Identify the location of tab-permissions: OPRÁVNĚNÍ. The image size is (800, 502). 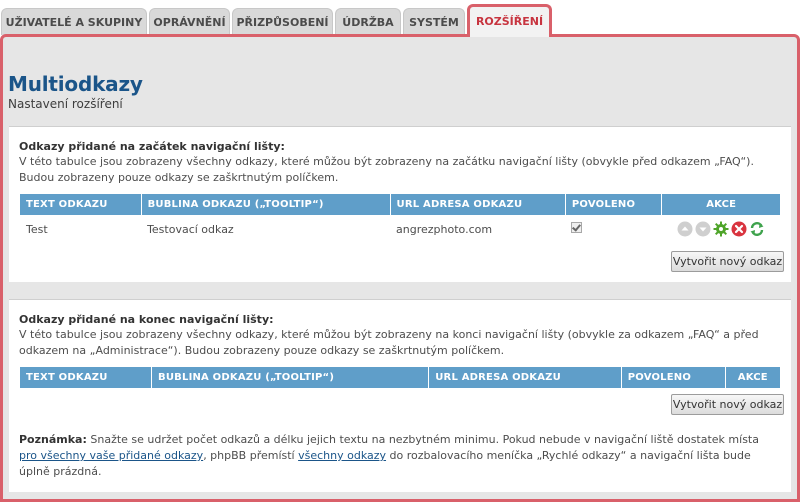
(189, 21).